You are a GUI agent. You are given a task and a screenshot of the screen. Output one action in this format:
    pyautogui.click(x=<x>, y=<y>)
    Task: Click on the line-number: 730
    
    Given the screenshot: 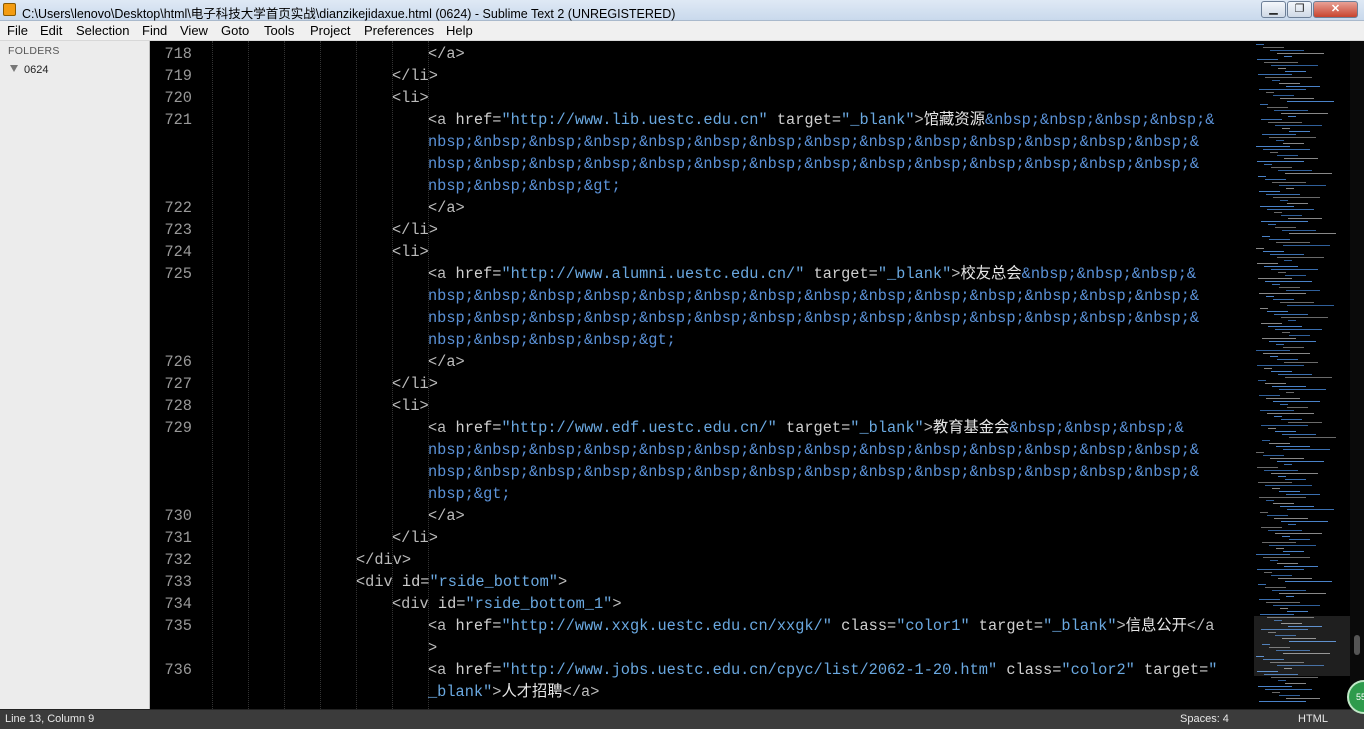 What is the action you would take?
    pyautogui.click(x=178, y=516)
    